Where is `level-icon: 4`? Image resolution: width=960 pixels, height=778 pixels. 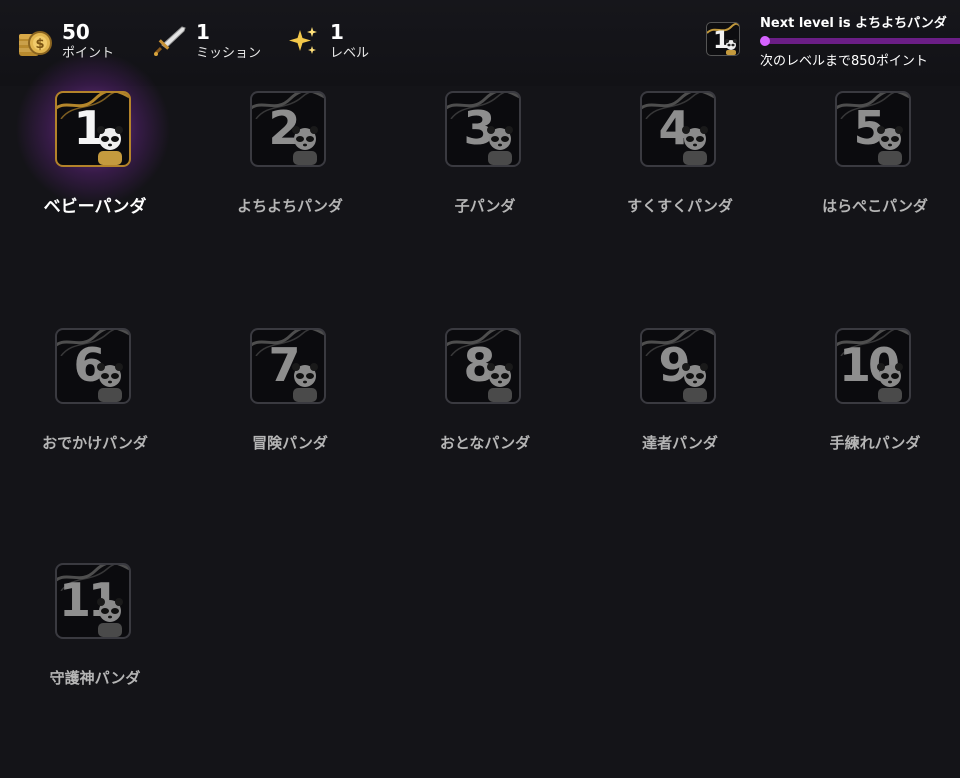
level-icon: 4 is located at coordinates (678, 129).